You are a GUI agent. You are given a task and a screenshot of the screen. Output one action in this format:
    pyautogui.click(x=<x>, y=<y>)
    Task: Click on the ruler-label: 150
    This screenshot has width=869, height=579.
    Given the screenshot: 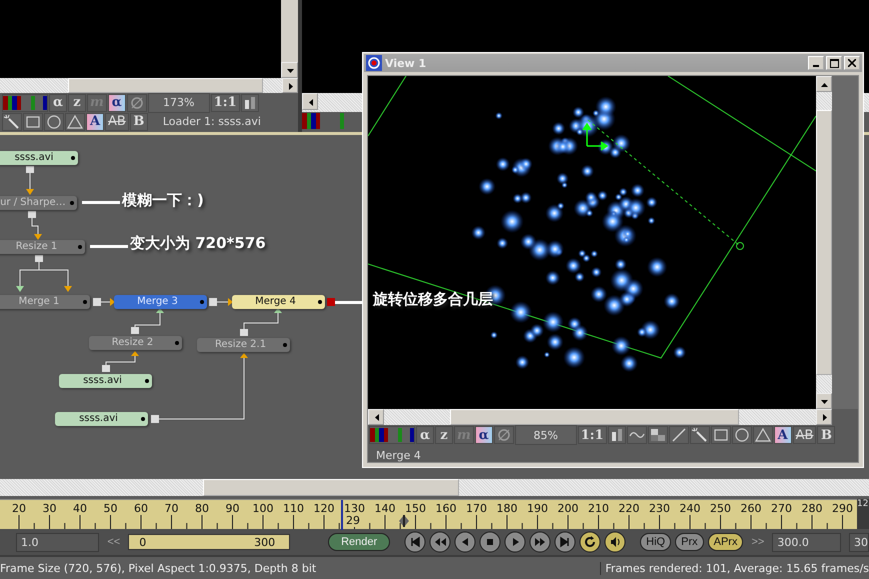 What is the action you would take?
    pyautogui.click(x=415, y=508)
    